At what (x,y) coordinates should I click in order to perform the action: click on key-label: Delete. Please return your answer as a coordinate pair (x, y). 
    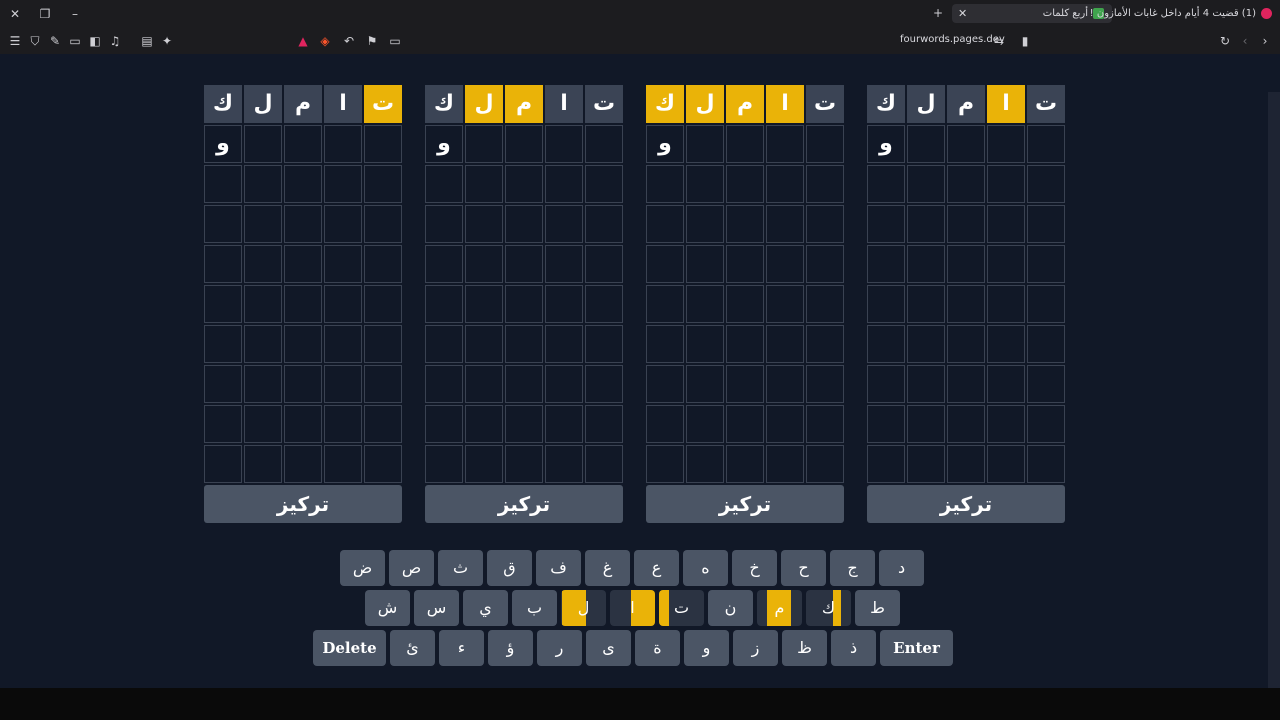
    Looking at the image, I should click on (349, 648).